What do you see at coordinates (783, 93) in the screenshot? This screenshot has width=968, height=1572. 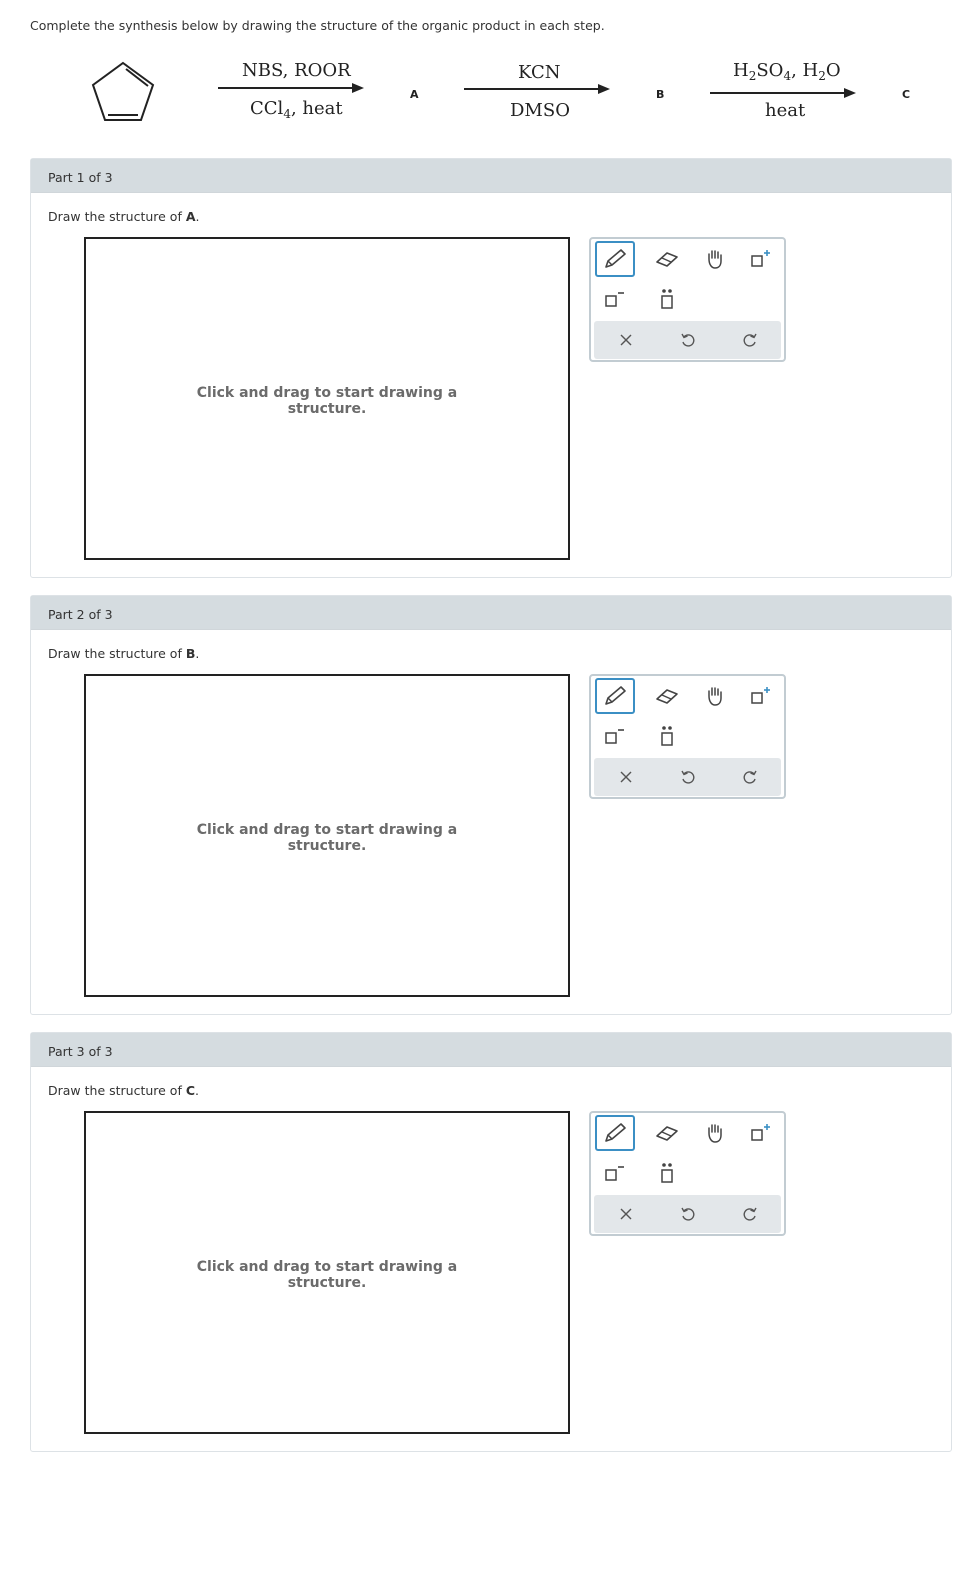 I see `step3-arrow` at bounding box center [783, 93].